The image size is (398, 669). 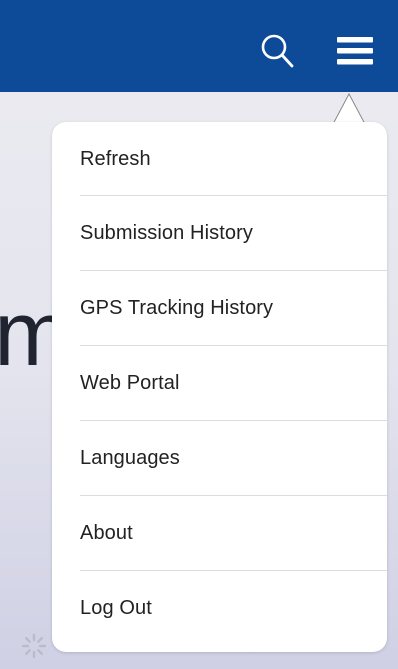 What do you see at coordinates (199, 46) in the screenshot?
I see `top-app-bar` at bounding box center [199, 46].